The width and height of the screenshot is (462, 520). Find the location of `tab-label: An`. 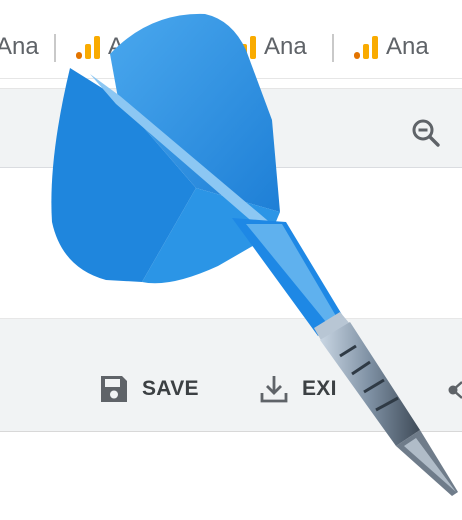

tab-label: An is located at coordinates (123, 46).